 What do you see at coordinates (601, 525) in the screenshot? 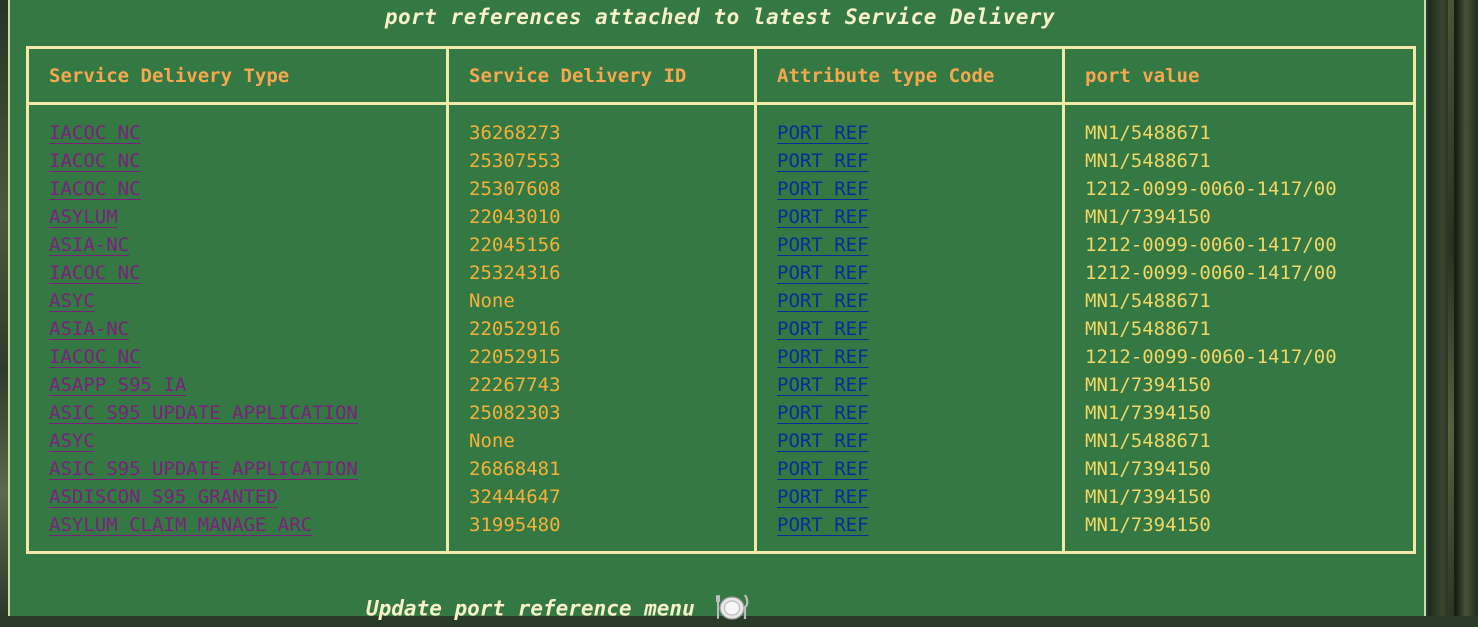
I see `service-delivery-id-cell: 31995480` at bounding box center [601, 525].